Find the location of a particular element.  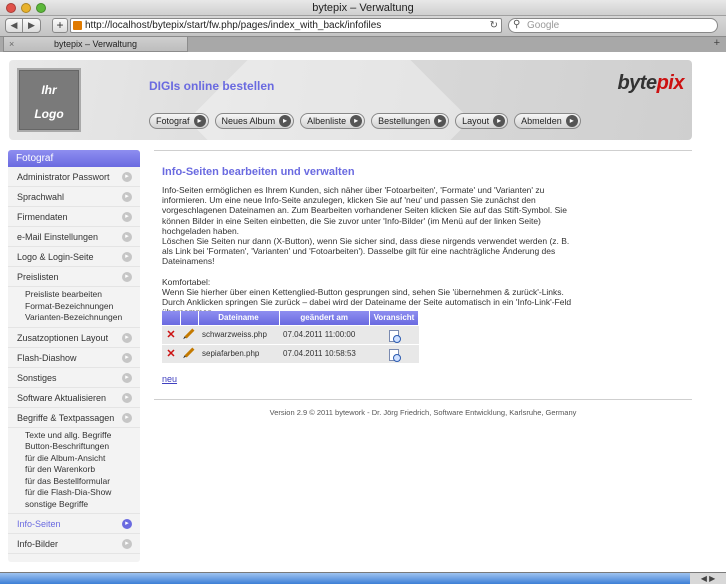

sidebar-item-label: Firmendaten is located at coordinates (42, 217).